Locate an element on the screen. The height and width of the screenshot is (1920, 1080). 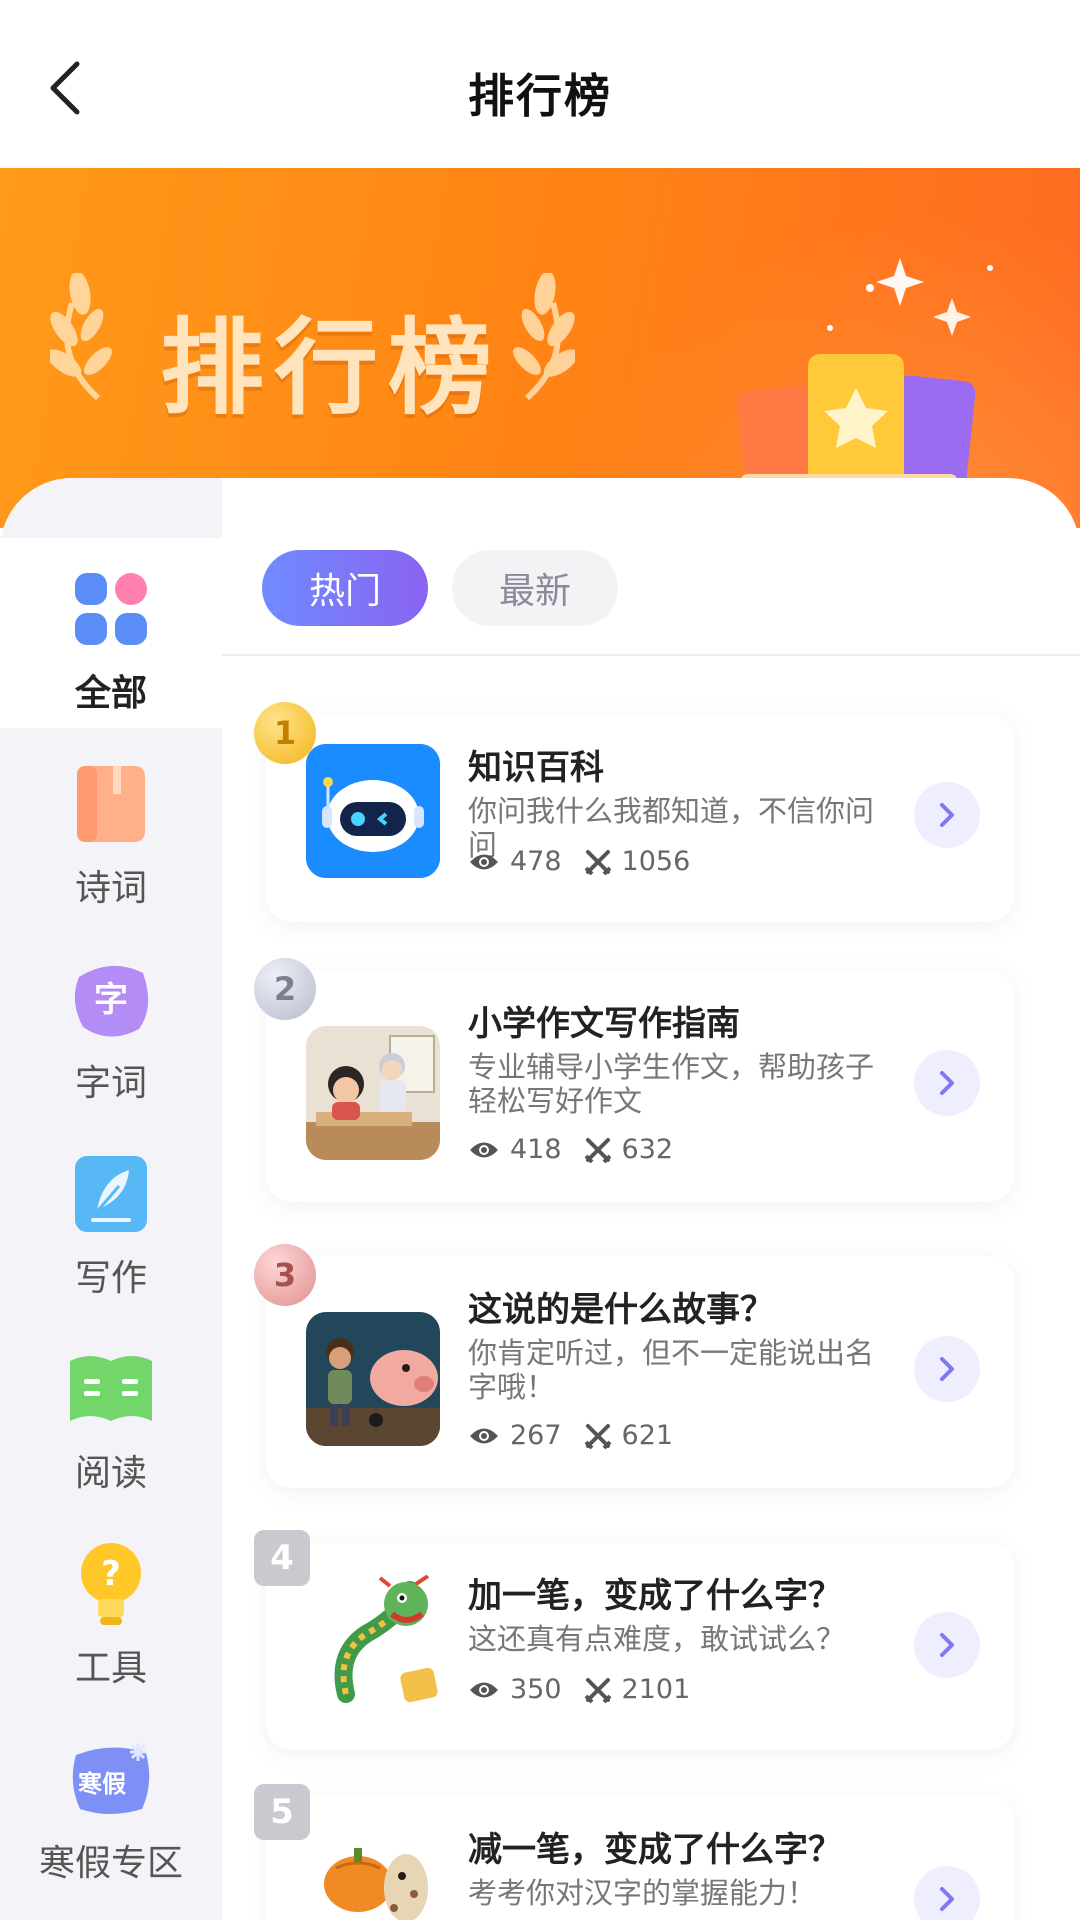
list-item: 2 小学作文写作指南 专业辅导小学生作文，帮助孩子轻松写好作文 418 632 is located at coordinates (634, 1080).